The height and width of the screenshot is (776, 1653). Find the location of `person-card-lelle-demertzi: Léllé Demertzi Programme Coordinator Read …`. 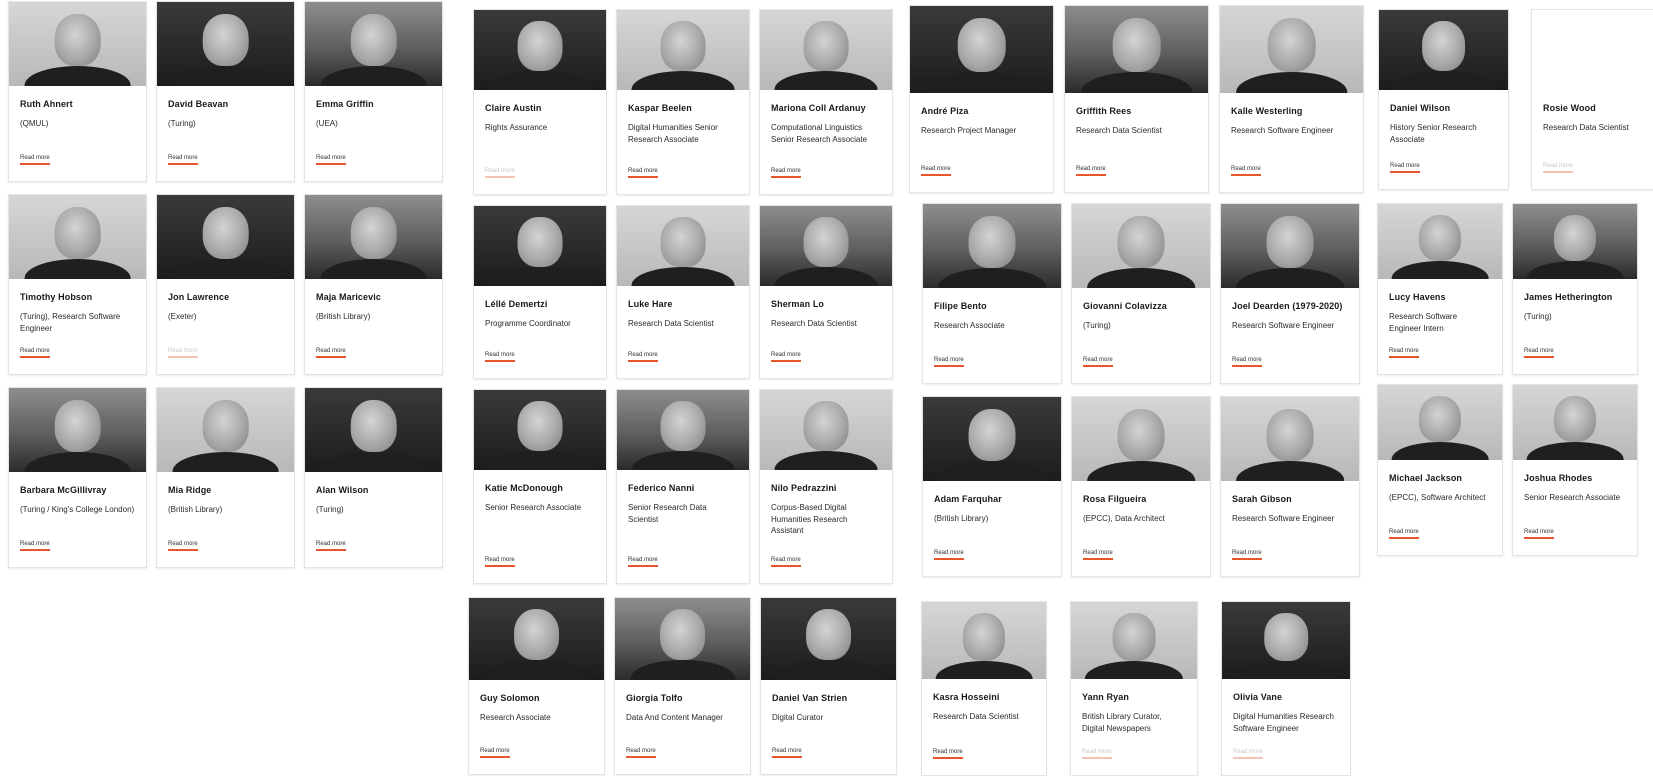

person-card-lelle-demertzi: Léllé Demertzi Programme Coordinator Read … is located at coordinates (540, 292).